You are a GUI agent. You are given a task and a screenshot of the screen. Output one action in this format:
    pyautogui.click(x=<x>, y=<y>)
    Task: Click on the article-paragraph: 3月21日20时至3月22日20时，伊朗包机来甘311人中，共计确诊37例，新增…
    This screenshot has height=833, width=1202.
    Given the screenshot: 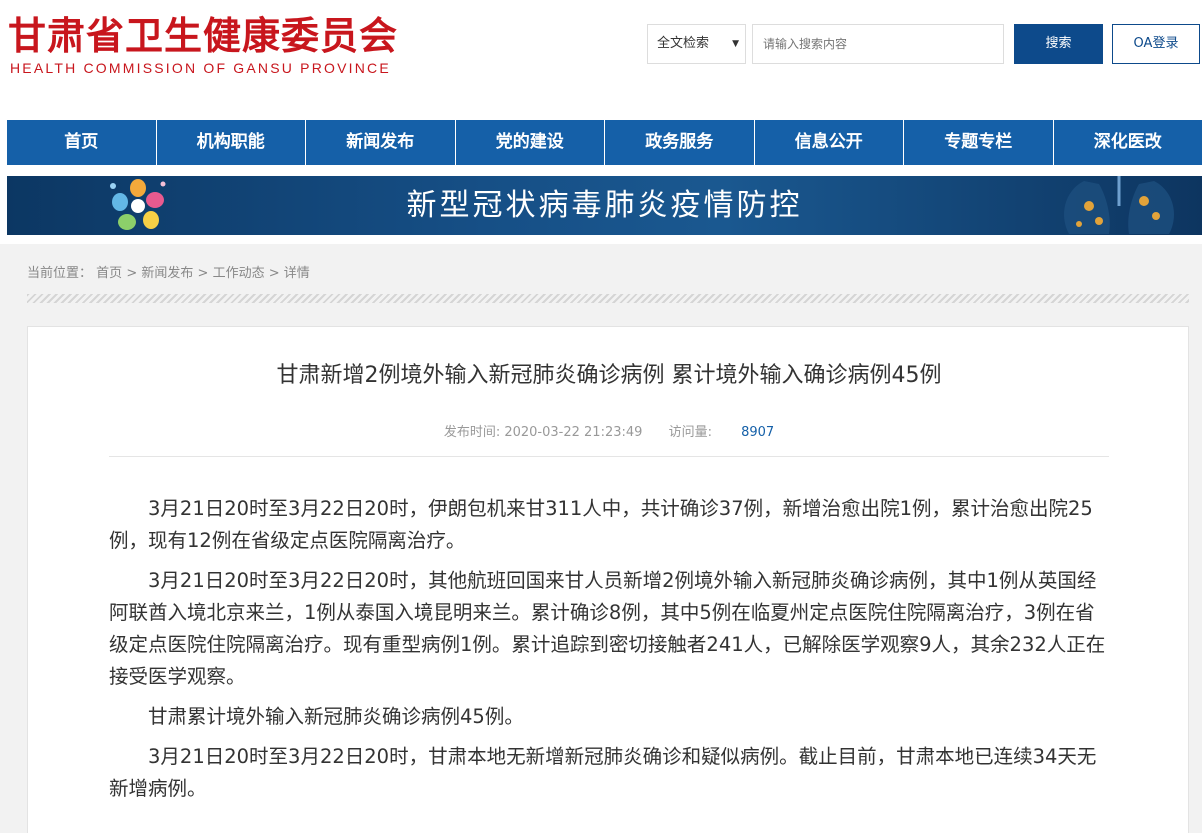 What is the action you would take?
    pyautogui.click(x=601, y=524)
    